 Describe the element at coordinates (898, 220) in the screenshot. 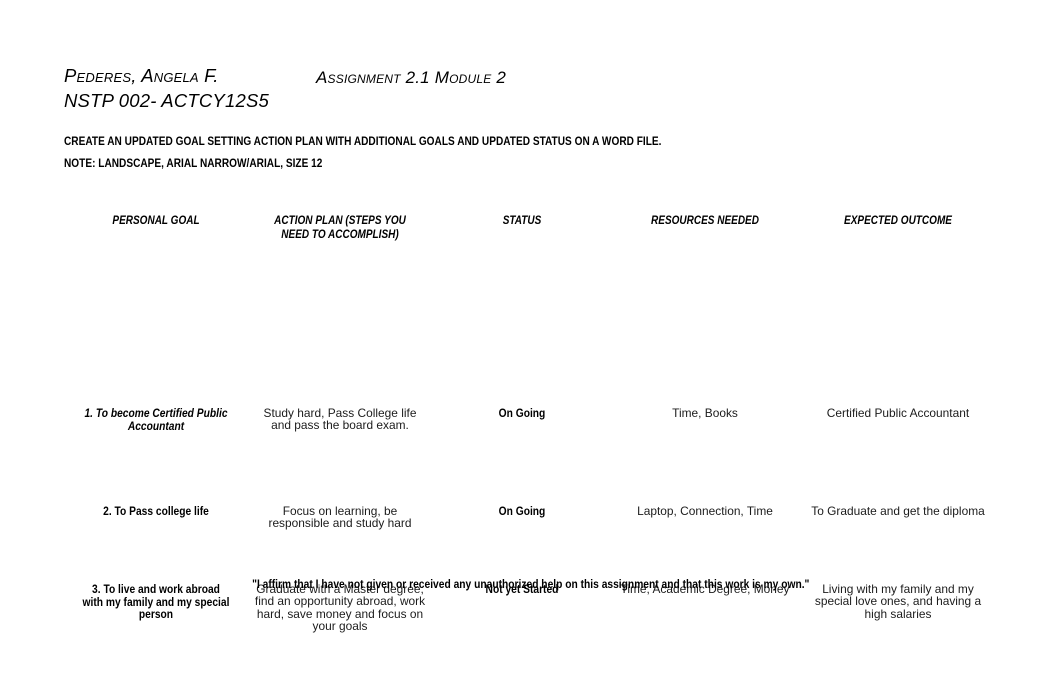

I see `column-header-label: EXPECTED OUTCOME` at that location.